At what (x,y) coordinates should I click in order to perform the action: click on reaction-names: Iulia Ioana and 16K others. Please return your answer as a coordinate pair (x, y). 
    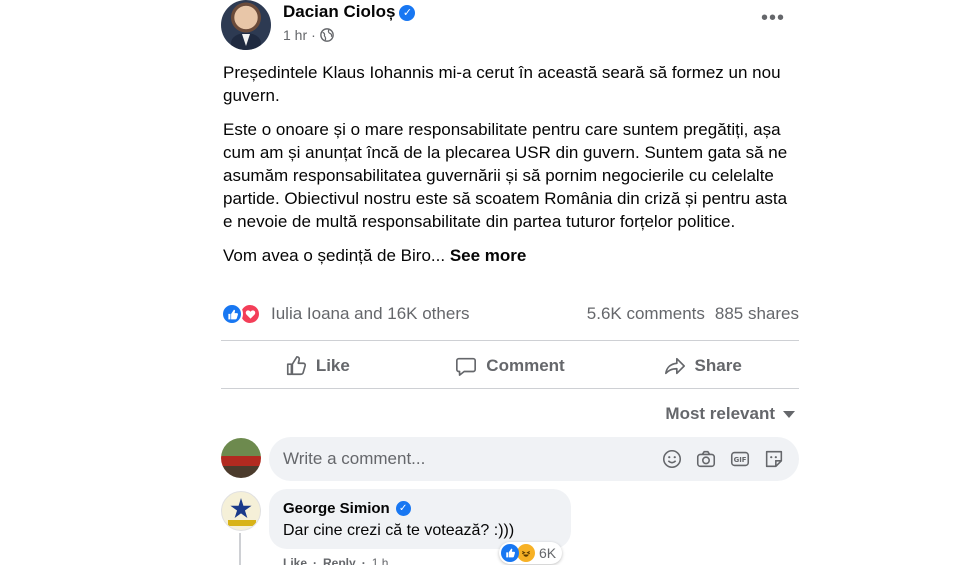
    Looking at the image, I should click on (370, 314).